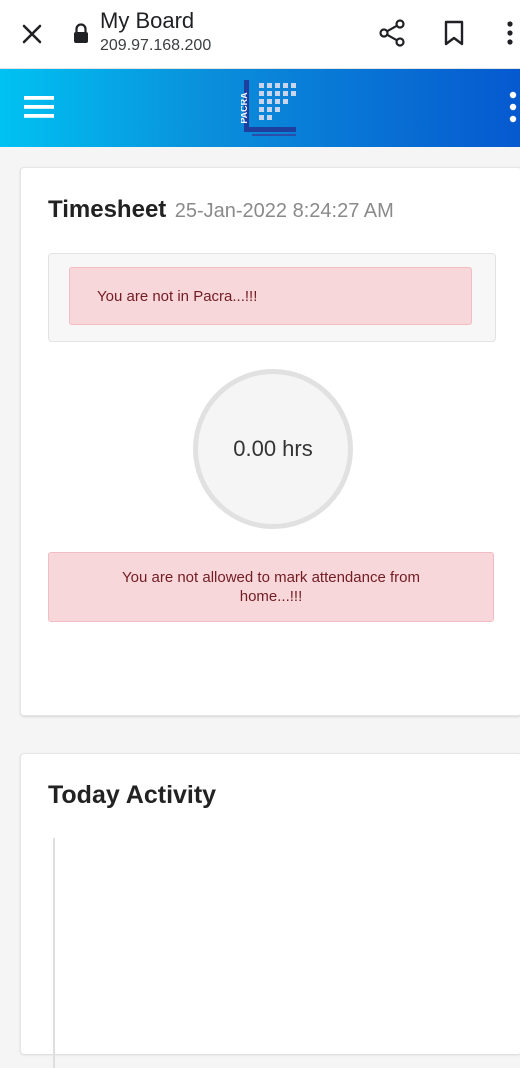 The image size is (520, 1068). Describe the element at coordinates (147, 20) in the screenshot. I see `page-title: My Board` at that location.